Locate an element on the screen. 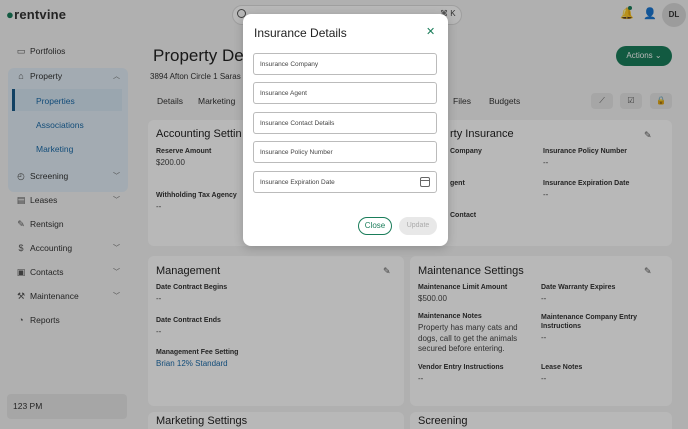  close-button: Close is located at coordinates (375, 226).